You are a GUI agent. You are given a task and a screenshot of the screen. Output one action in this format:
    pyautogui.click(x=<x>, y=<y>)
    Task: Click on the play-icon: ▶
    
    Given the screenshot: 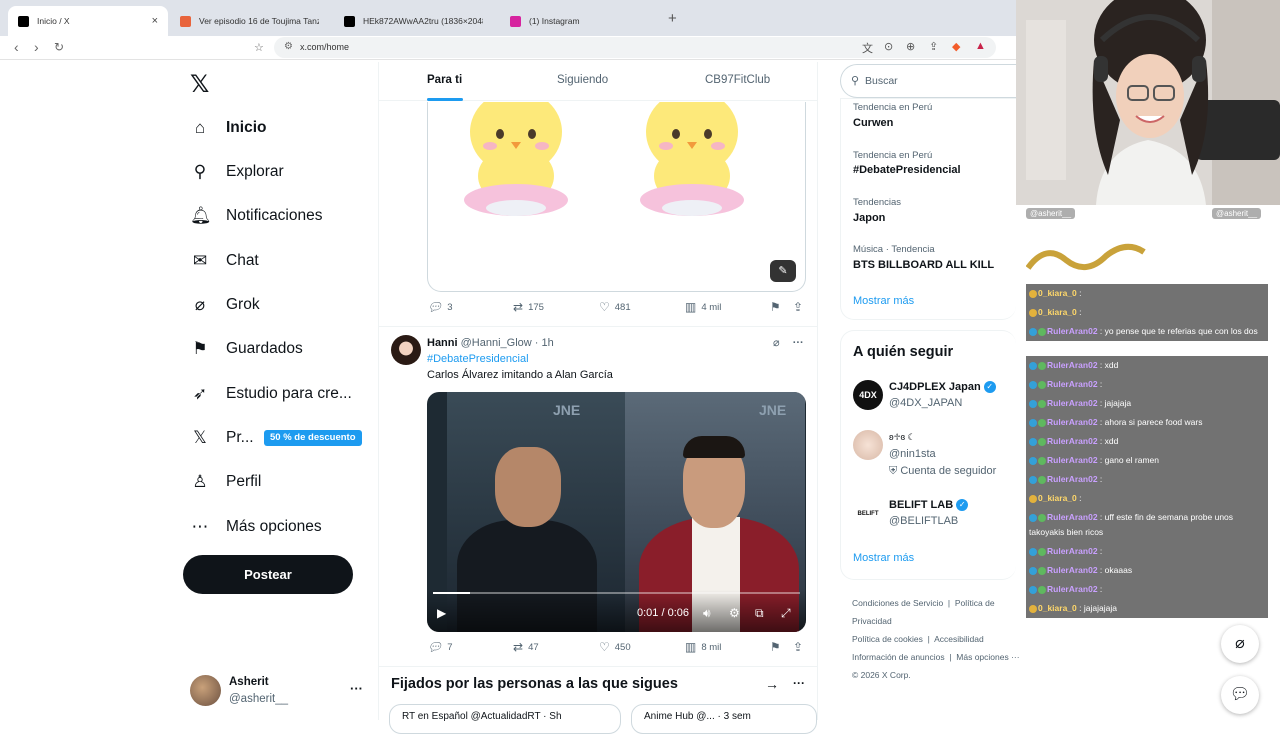 What is the action you would take?
    pyautogui.click(x=441, y=613)
    